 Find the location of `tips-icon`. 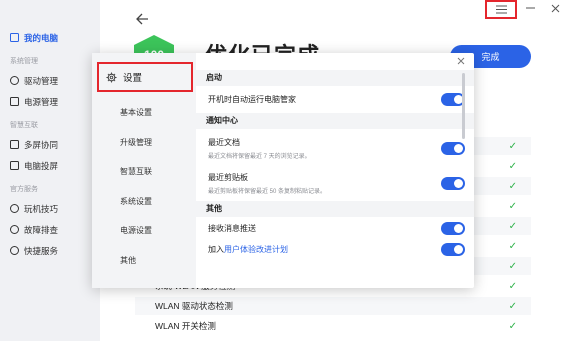

tips-icon is located at coordinates (14, 208).